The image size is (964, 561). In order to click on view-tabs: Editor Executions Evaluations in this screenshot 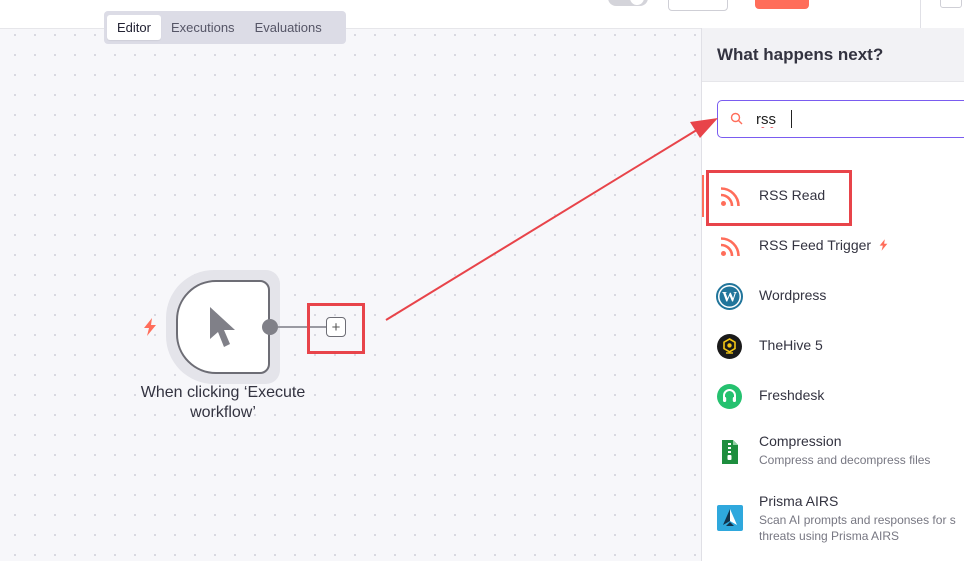, I will do `click(225, 27)`.